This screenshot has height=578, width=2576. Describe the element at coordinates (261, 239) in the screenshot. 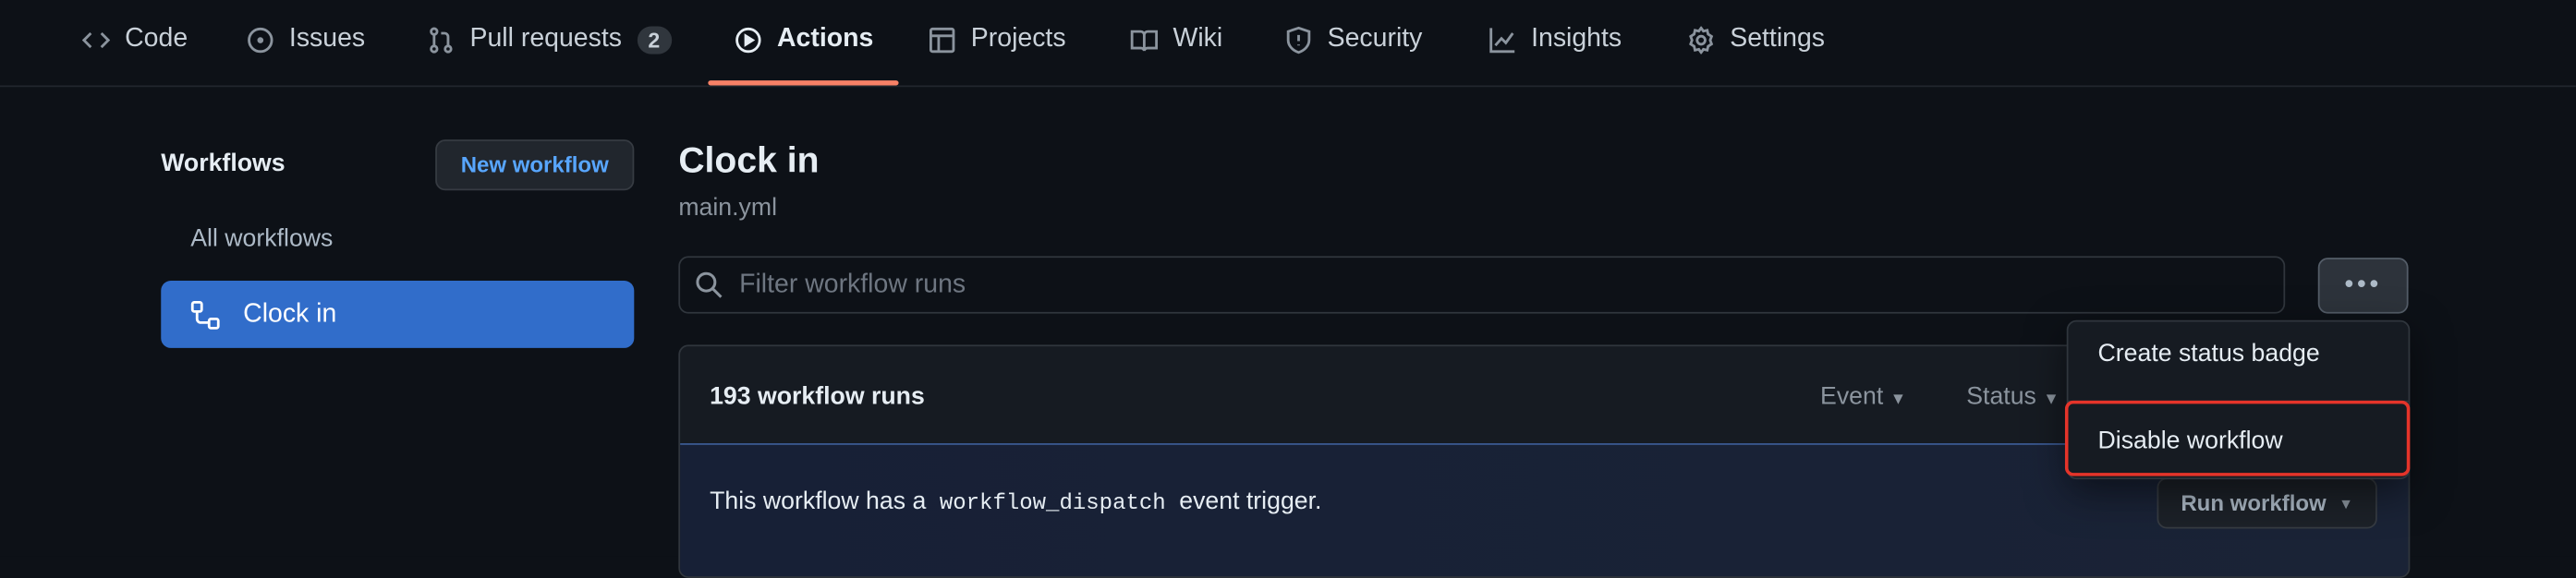

I see `sidebar-item-all-workflows: All workflows` at that location.